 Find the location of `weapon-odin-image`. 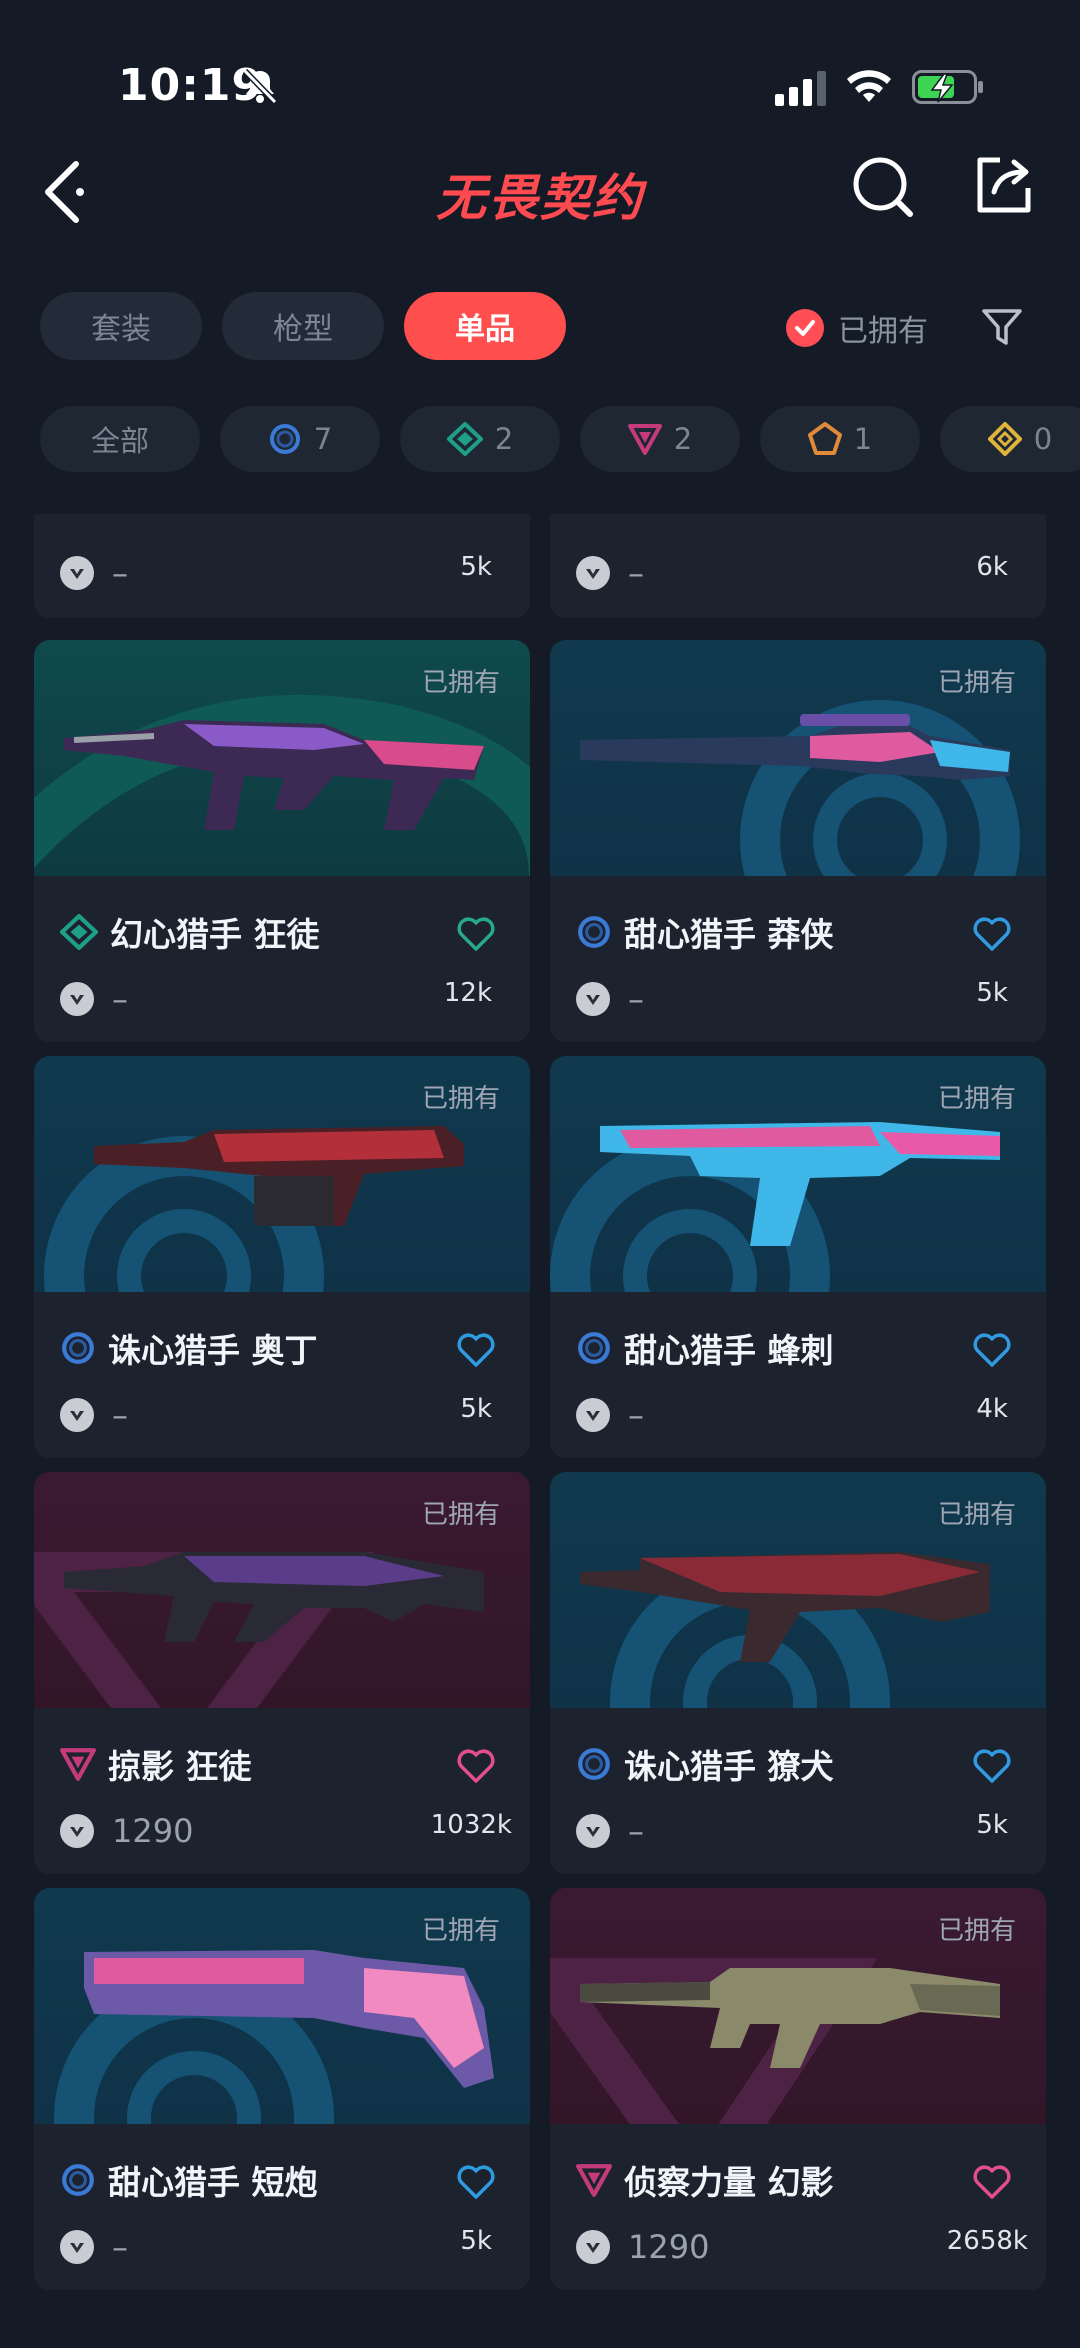

weapon-odin-image is located at coordinates (279, 1176).